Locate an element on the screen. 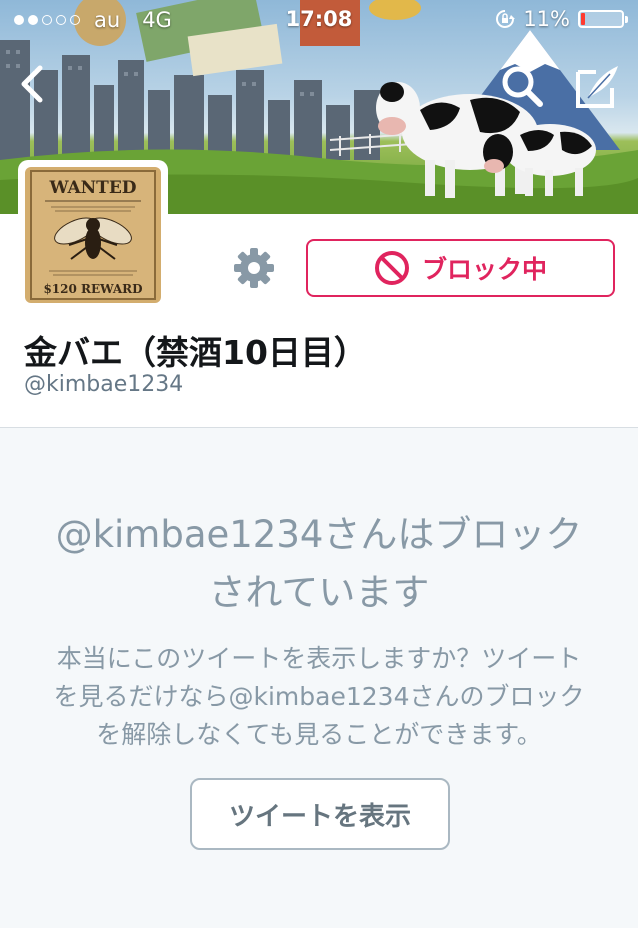 The image size is (638, 928). display-name: 金バエ（禁酒10日目） is located at coordinates (195, 352).